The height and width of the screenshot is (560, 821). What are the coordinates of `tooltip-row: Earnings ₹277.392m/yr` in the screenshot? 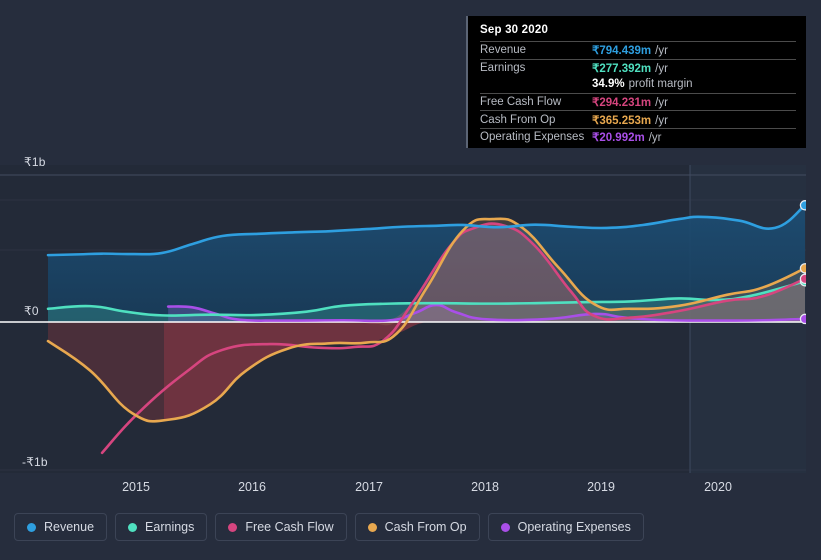 It's located at (638, 67).